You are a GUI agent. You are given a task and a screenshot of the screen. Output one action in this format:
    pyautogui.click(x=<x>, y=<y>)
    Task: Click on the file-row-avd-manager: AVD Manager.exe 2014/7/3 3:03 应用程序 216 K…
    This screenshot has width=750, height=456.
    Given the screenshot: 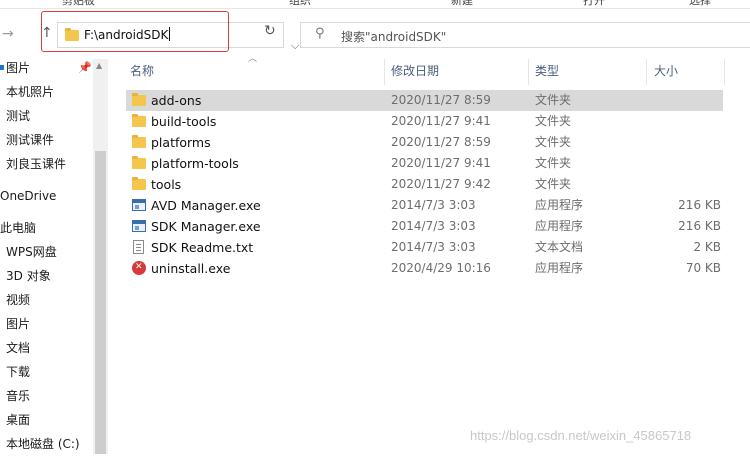 What is the action you would take?
    pyautogui.click(x=424, y=205)
    